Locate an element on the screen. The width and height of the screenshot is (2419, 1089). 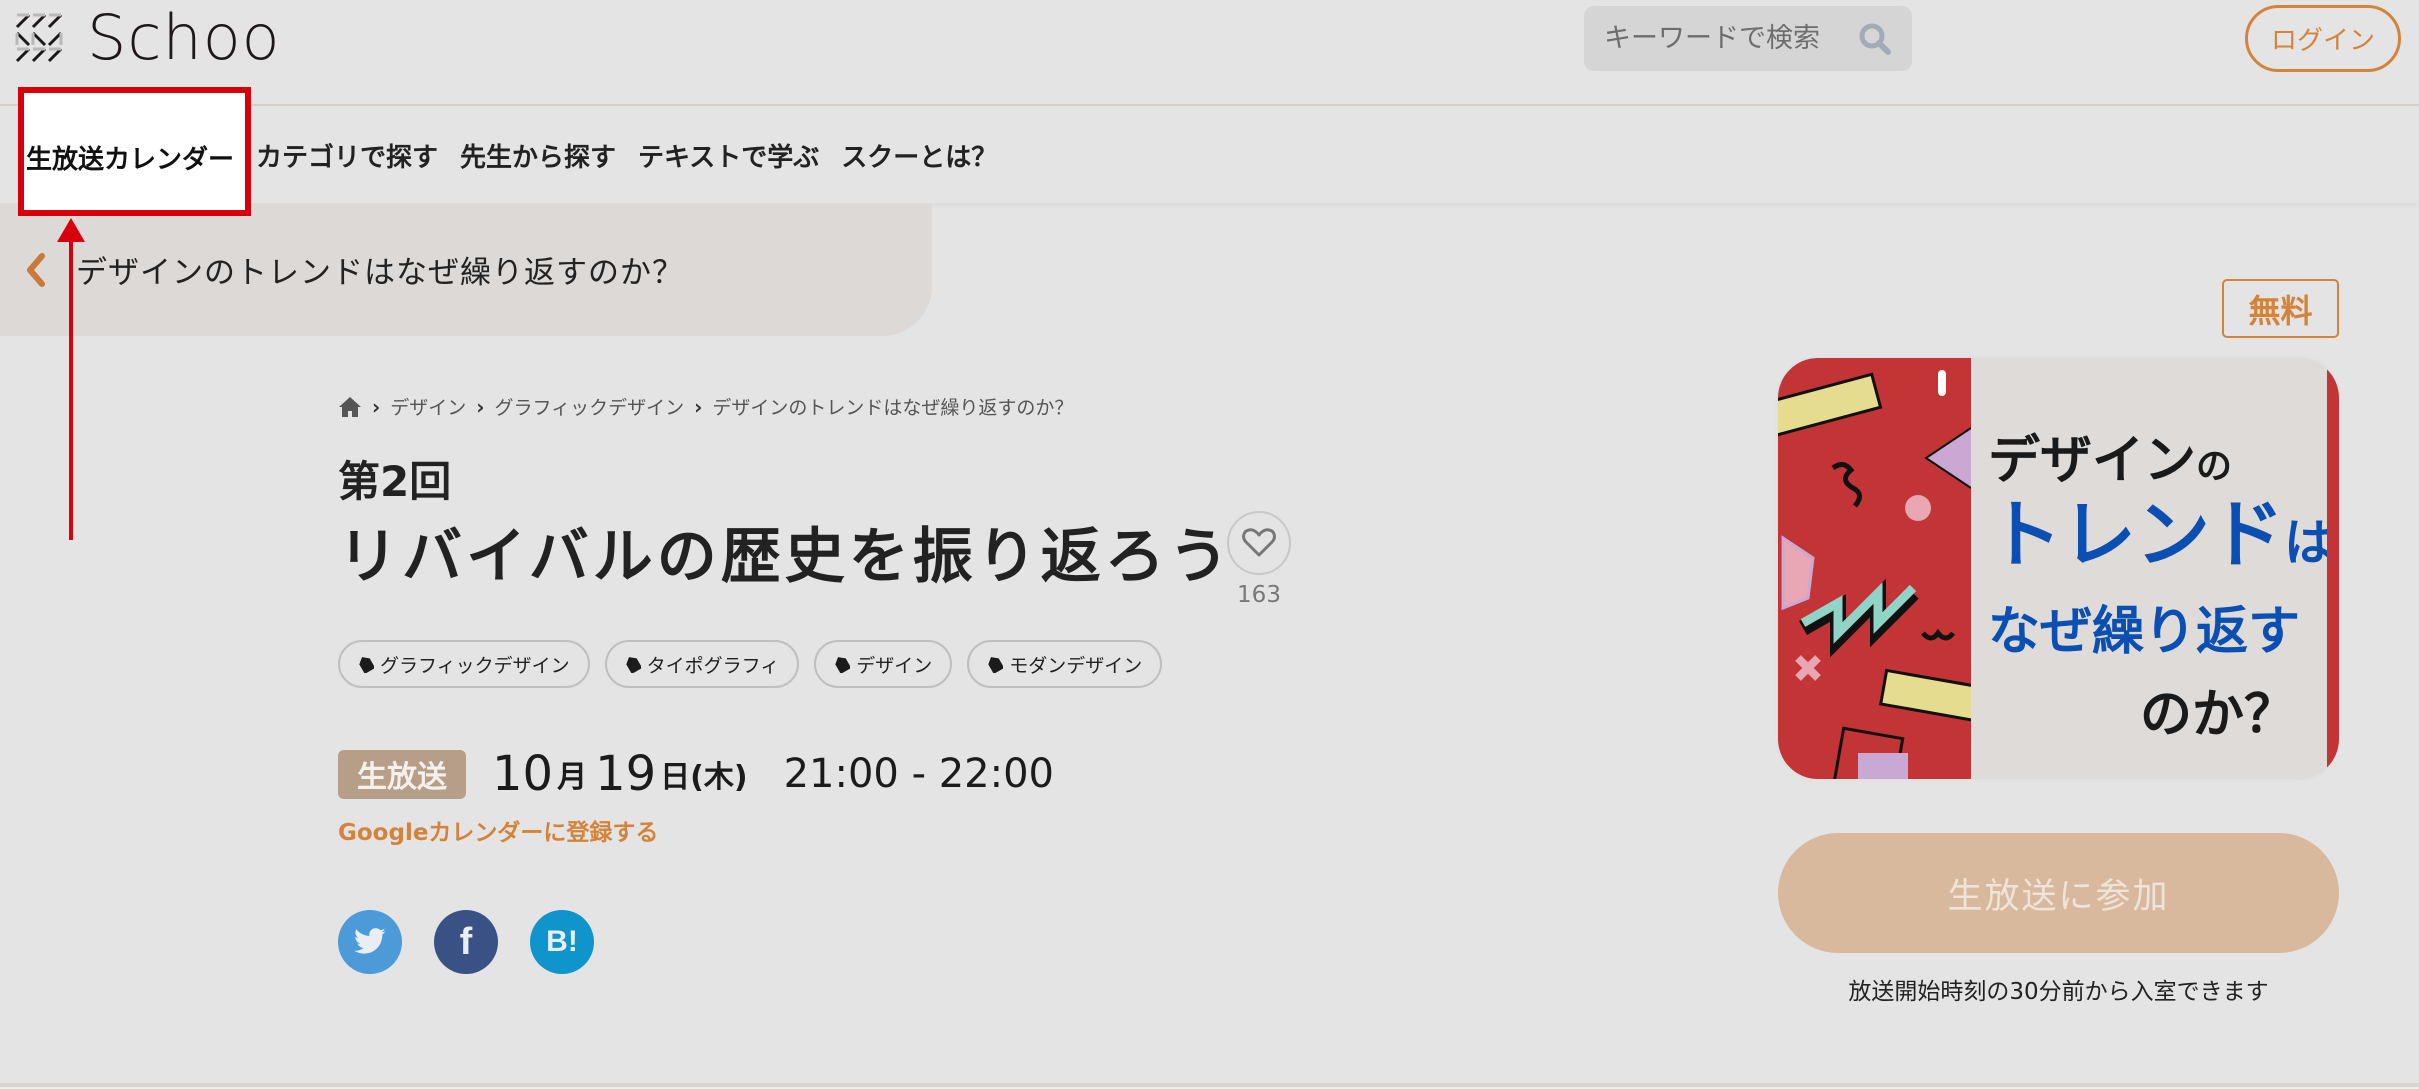
favorite-count: 163 is located at coordinates (1259, 595).